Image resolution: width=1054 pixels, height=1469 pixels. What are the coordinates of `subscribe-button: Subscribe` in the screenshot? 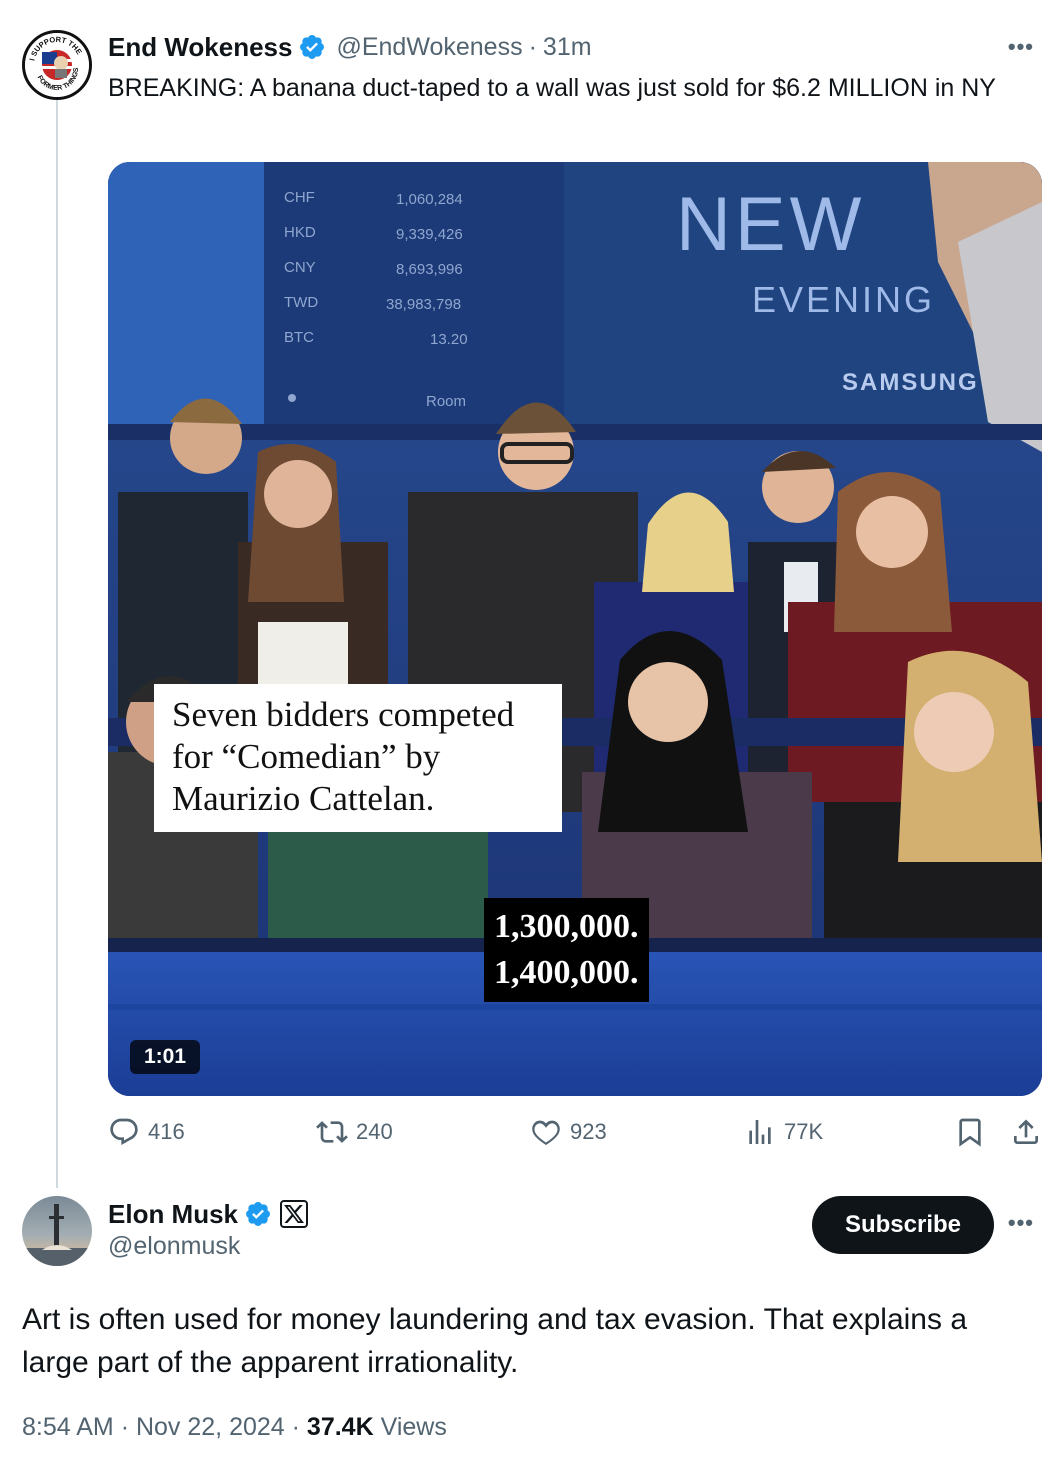 It's located at (903, 1225).